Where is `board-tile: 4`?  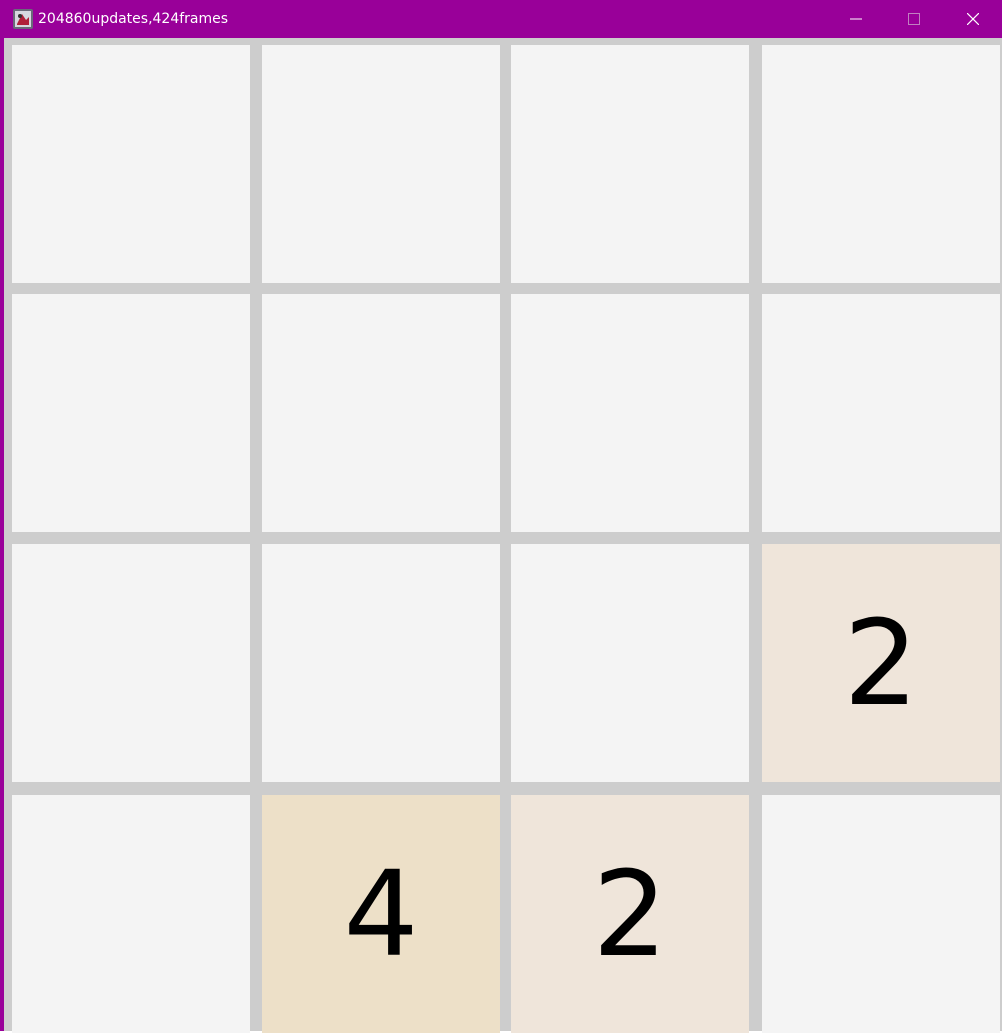
board-tile: 4 is located at coordinates (381, 914).